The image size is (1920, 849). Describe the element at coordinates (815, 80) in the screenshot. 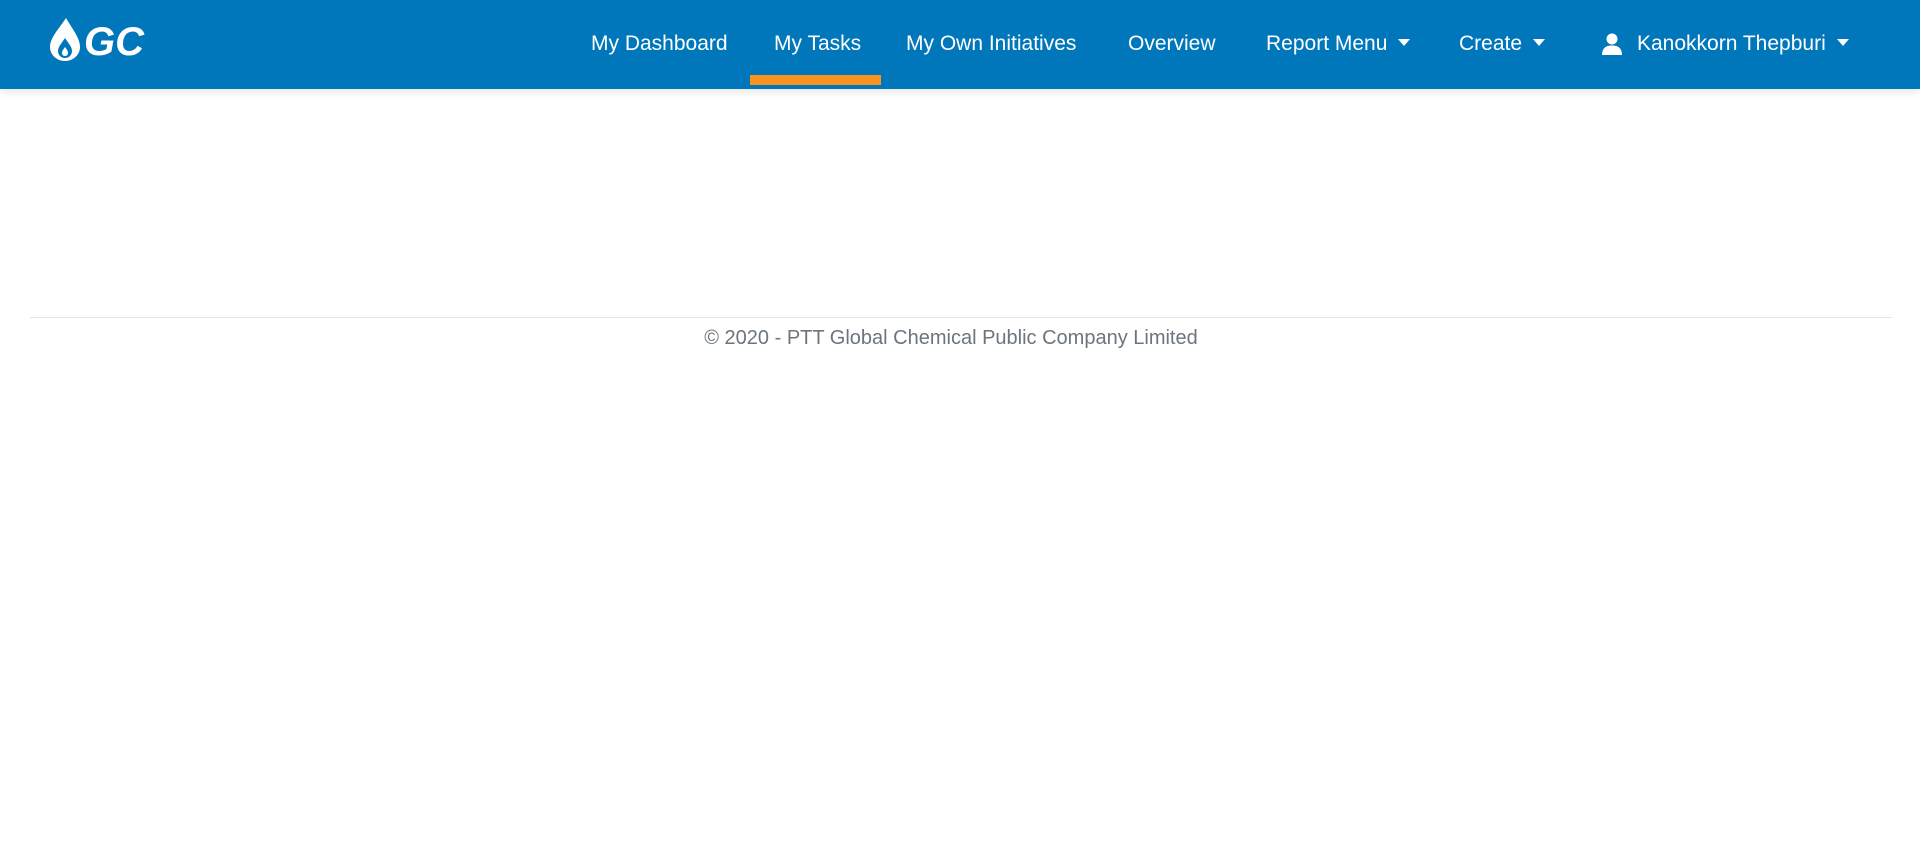

I see `active-tab-indicator` at that location.